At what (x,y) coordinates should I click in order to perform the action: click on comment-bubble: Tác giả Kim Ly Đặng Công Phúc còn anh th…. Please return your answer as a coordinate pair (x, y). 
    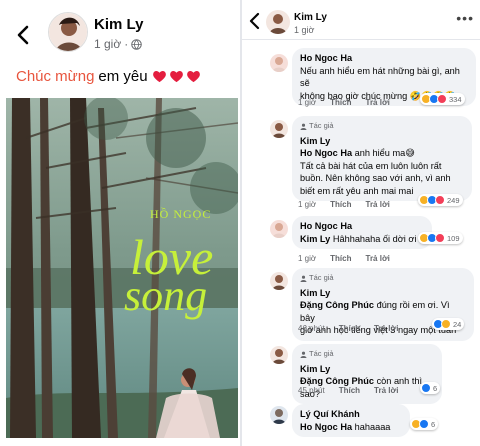
    Looking at the image, I should click on (367, 374).